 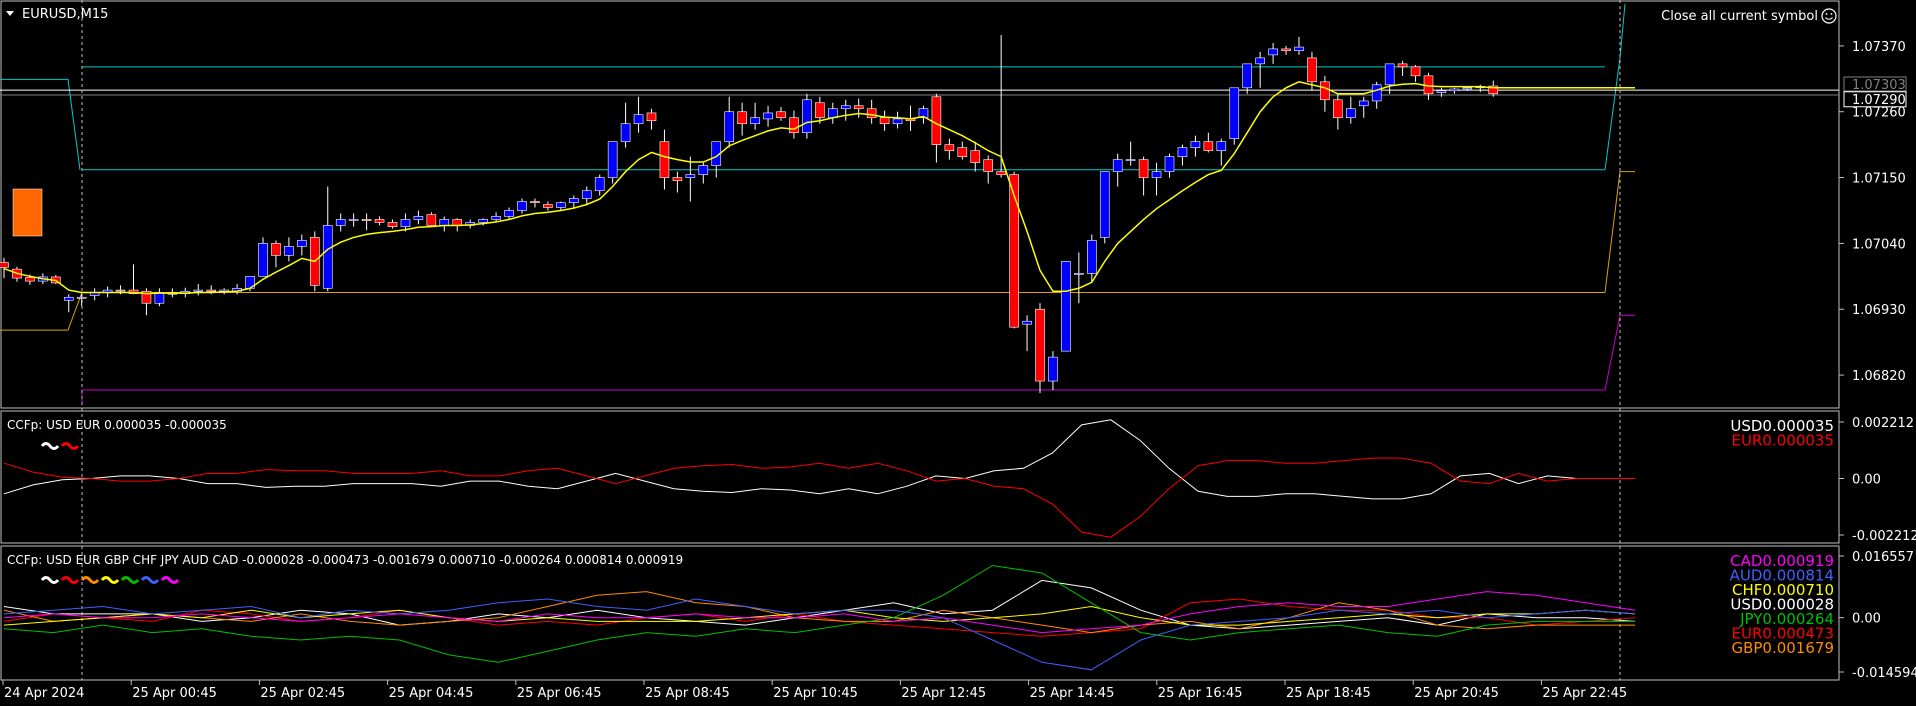 I want to click on time-axis-label: 25 Apr 04:45, so click(x=431, y=693).